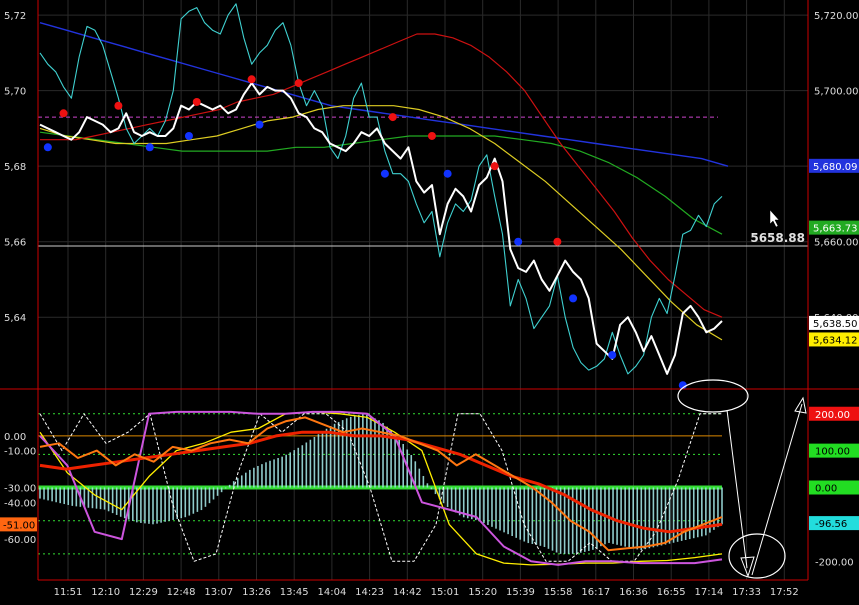 This screenshot has width=859, height=605. What do you see at coordinates (832, 415) in the screenshot?
I see `osc-right-badge-label: 200.00` at bounding box center [832, 415].